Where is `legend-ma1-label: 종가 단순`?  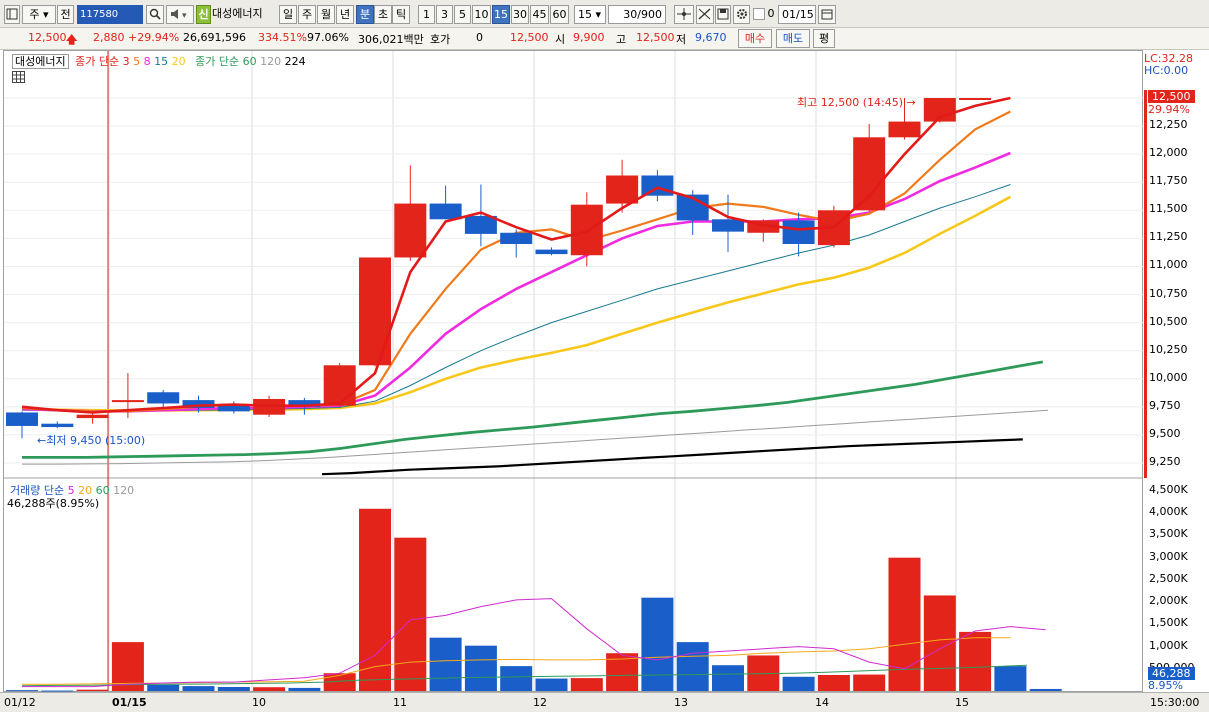 legend-ma1-label: 종가 단순 is located at coordinates (97, 61).